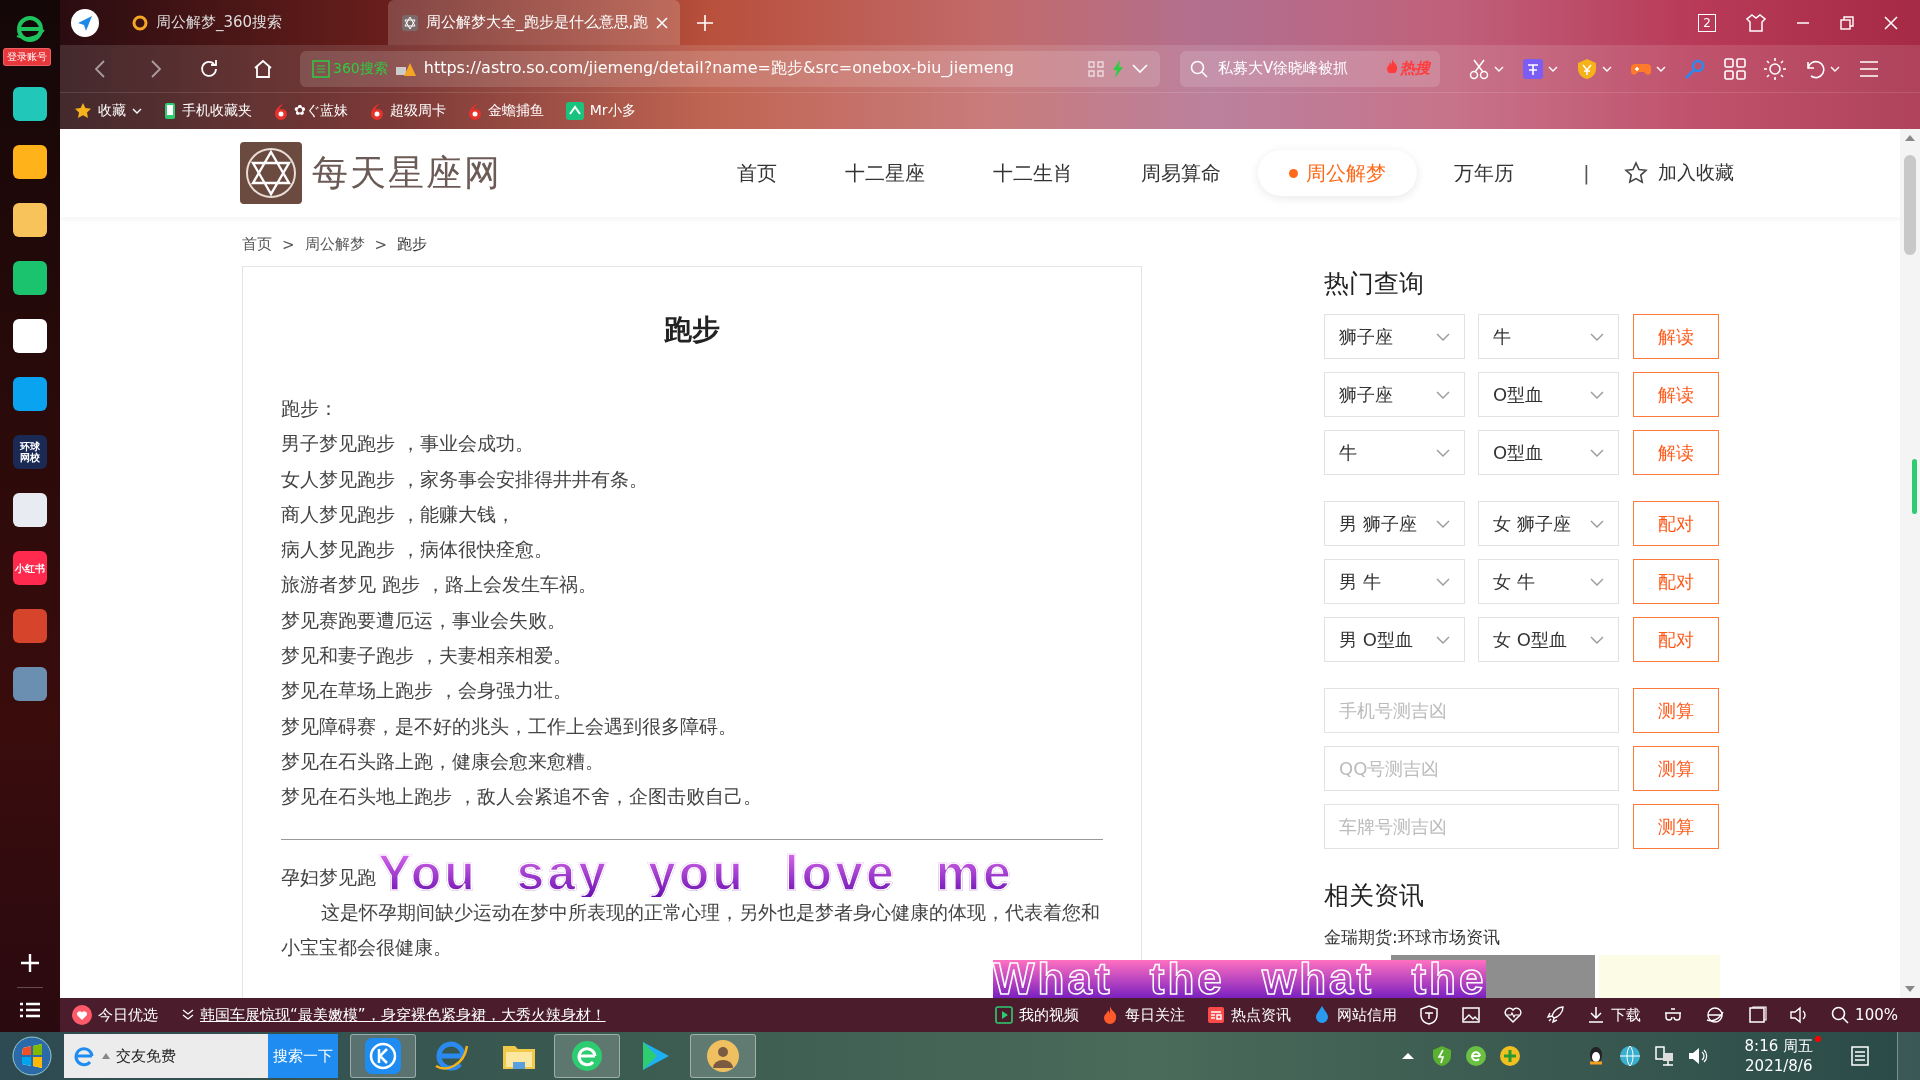 This screenshot has height=1080, width=1920. Describe the element at coordinates (1860, 1056) in the screenshot. I see `action-center-icon` at that location.